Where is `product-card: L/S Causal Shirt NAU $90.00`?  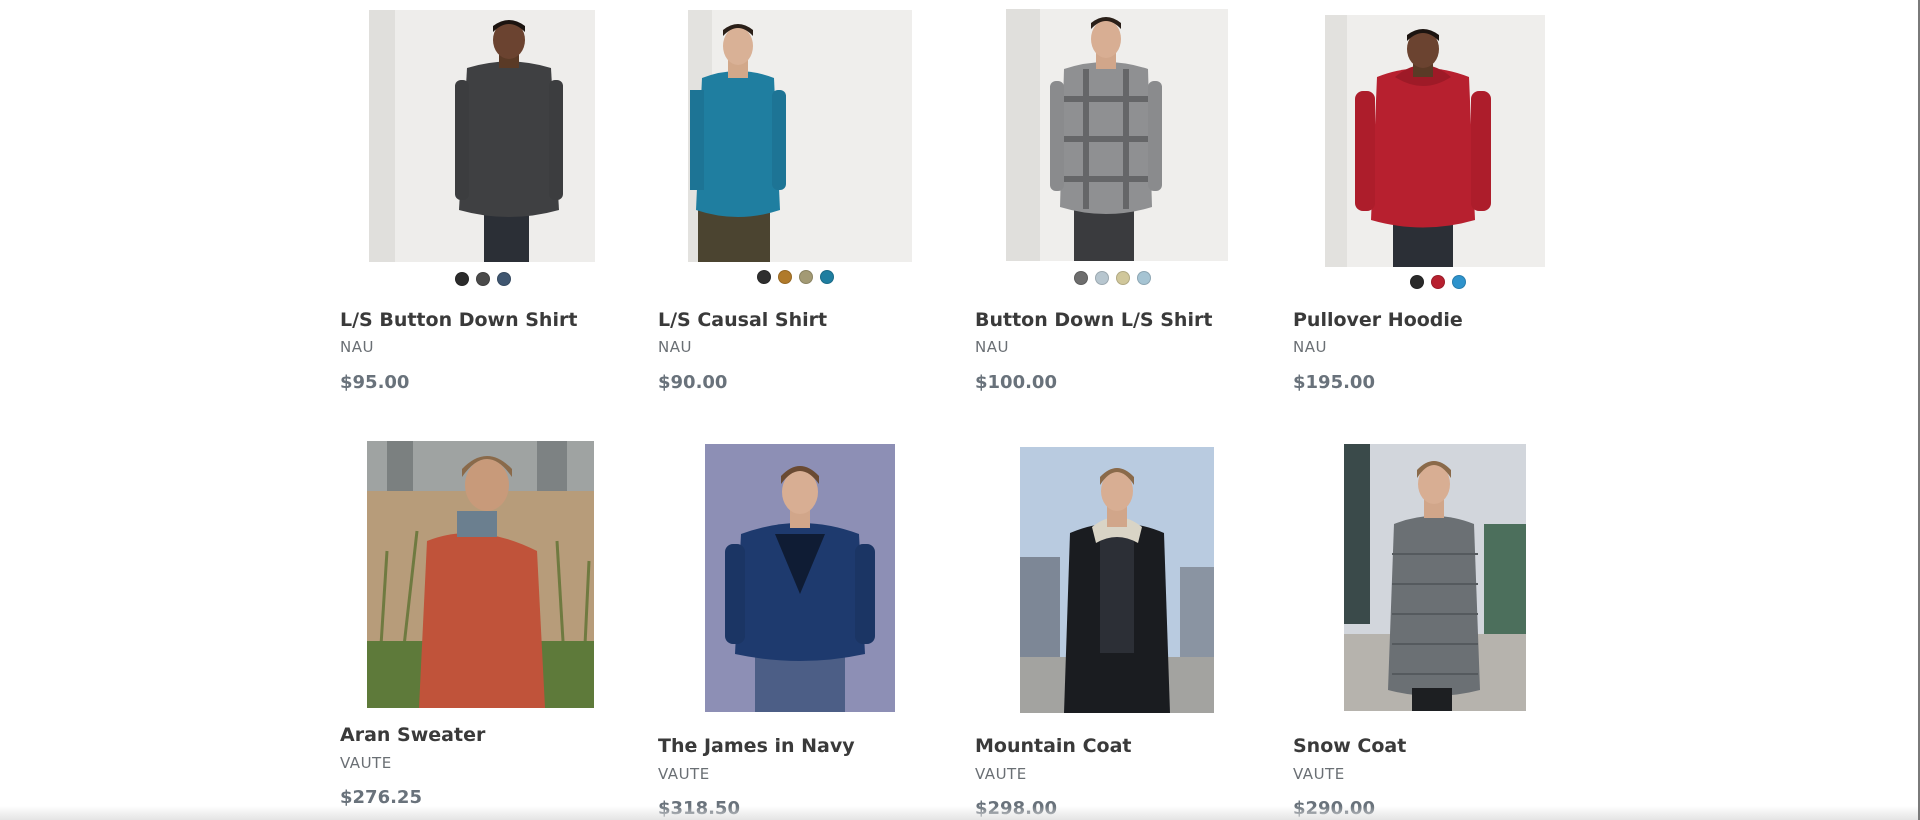
product-card: L/S Causal Shirt NAU $90.00 is located at coordinates (803, 200).